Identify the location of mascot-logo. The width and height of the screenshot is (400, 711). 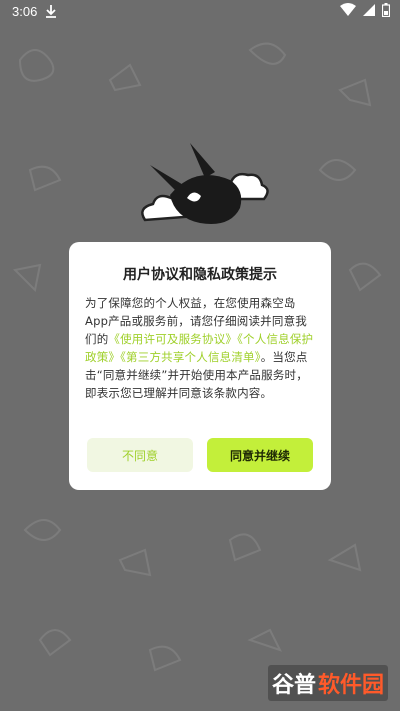
(205, 183).